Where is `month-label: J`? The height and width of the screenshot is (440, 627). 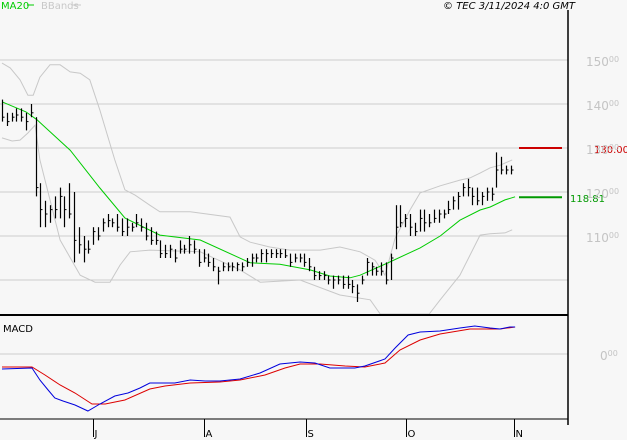
month-label: J is located at coordinates (96, 434).